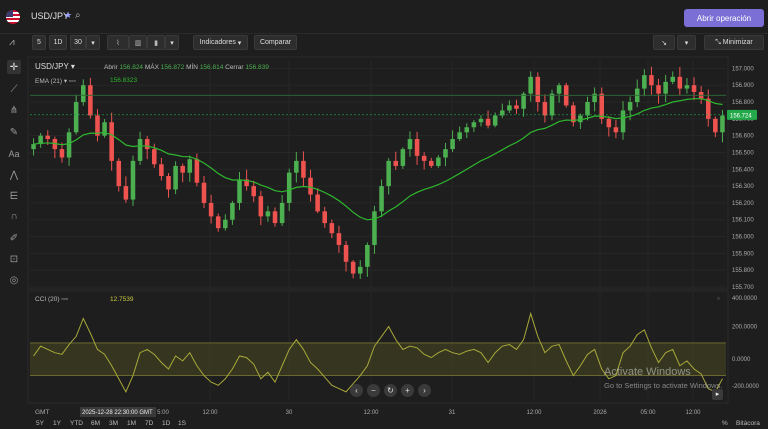  What do you see at coordinates (600, 413) in the screenshot?
I see `time-tick-label: 2026` at bounding box center [600, 413].